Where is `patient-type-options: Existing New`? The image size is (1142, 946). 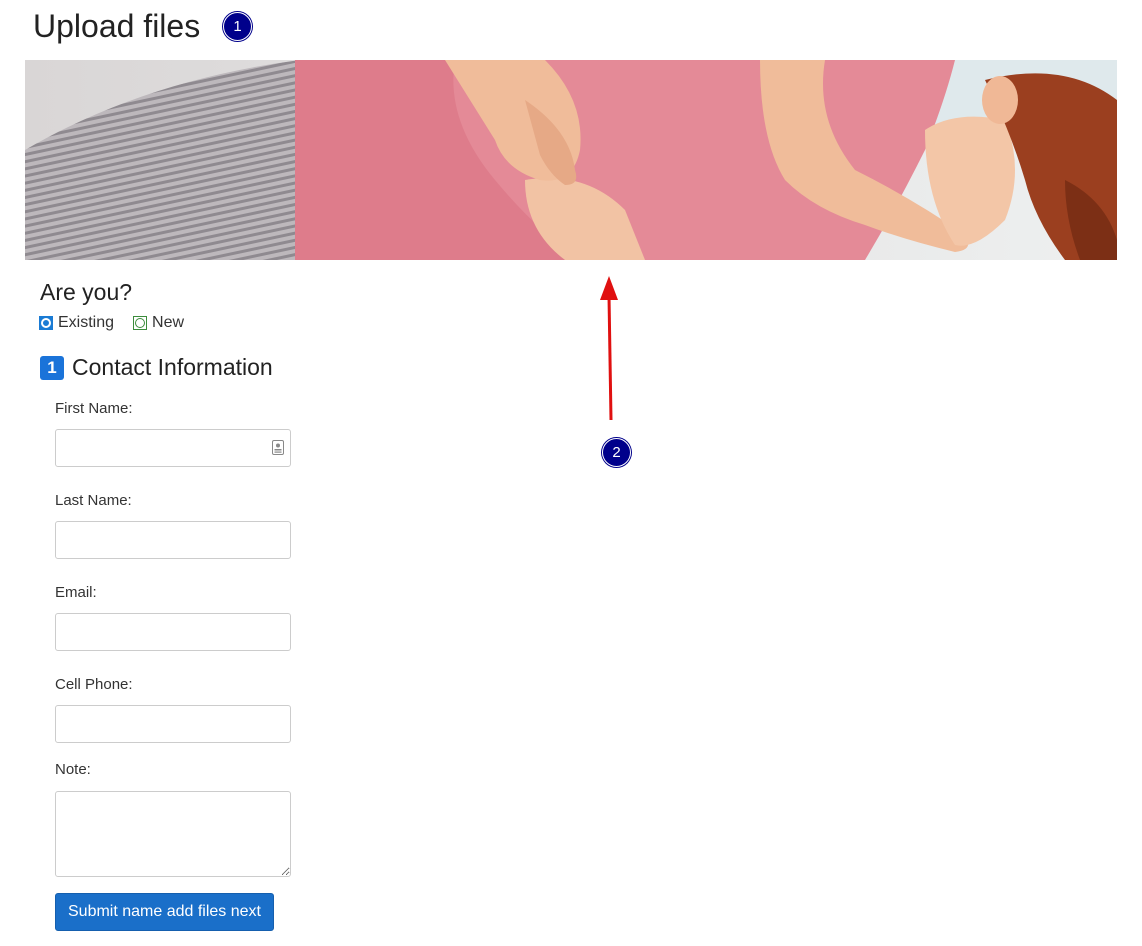
patient-type-options: Existing New is located at coordinates (121, 323).